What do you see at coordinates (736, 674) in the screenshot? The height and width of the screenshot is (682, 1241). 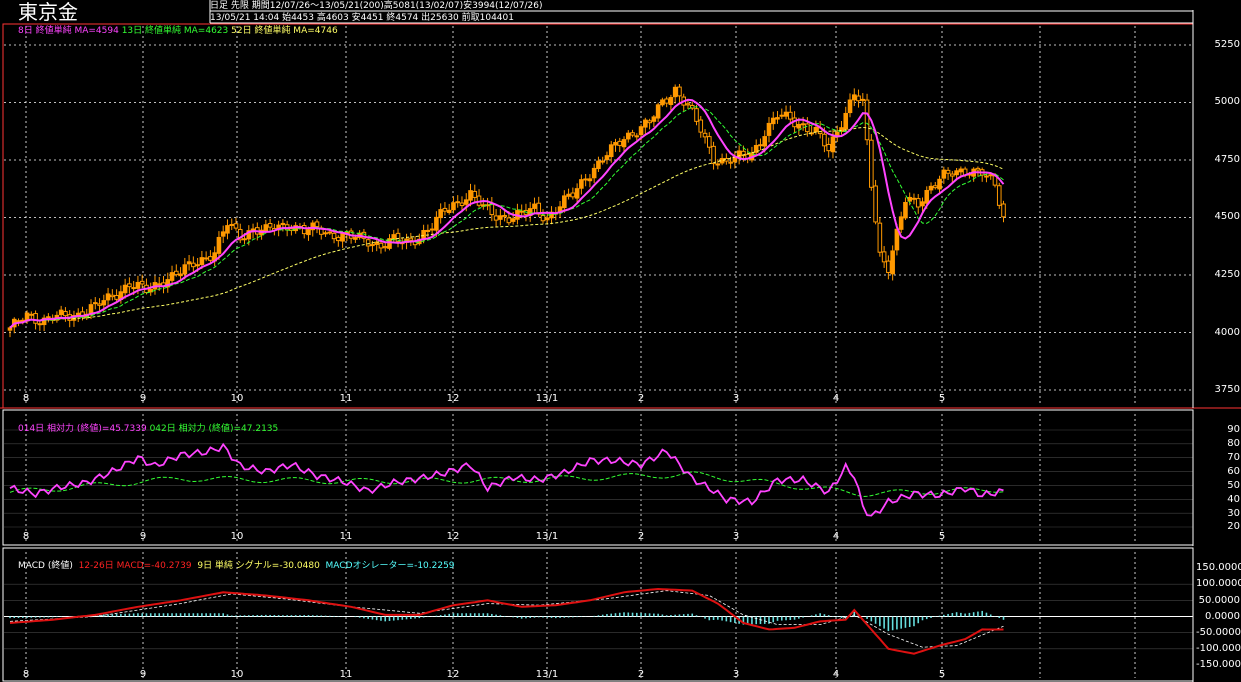 I see `macd-xtick: 3` at bounding box center [736, 674].